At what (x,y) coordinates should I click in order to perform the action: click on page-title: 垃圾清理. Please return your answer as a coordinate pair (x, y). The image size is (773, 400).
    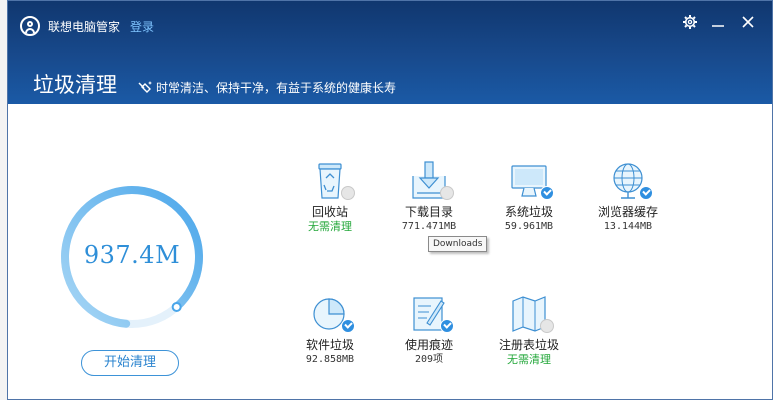
    Looking at the image, I should click on (75, 85).